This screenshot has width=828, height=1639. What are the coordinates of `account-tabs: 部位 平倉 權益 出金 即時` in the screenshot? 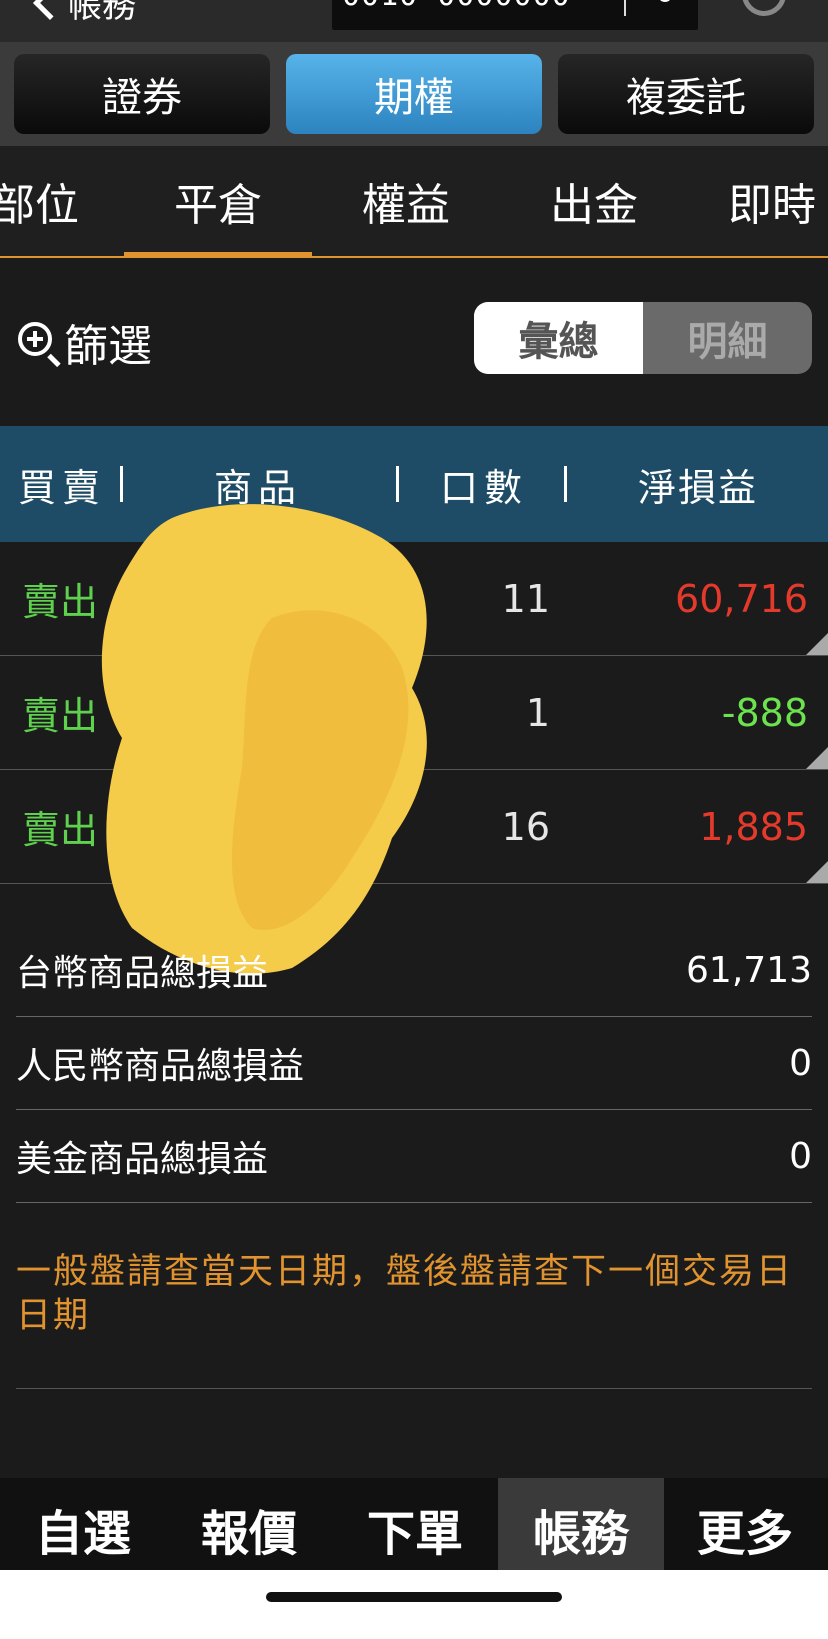 It's located at (414, 202).